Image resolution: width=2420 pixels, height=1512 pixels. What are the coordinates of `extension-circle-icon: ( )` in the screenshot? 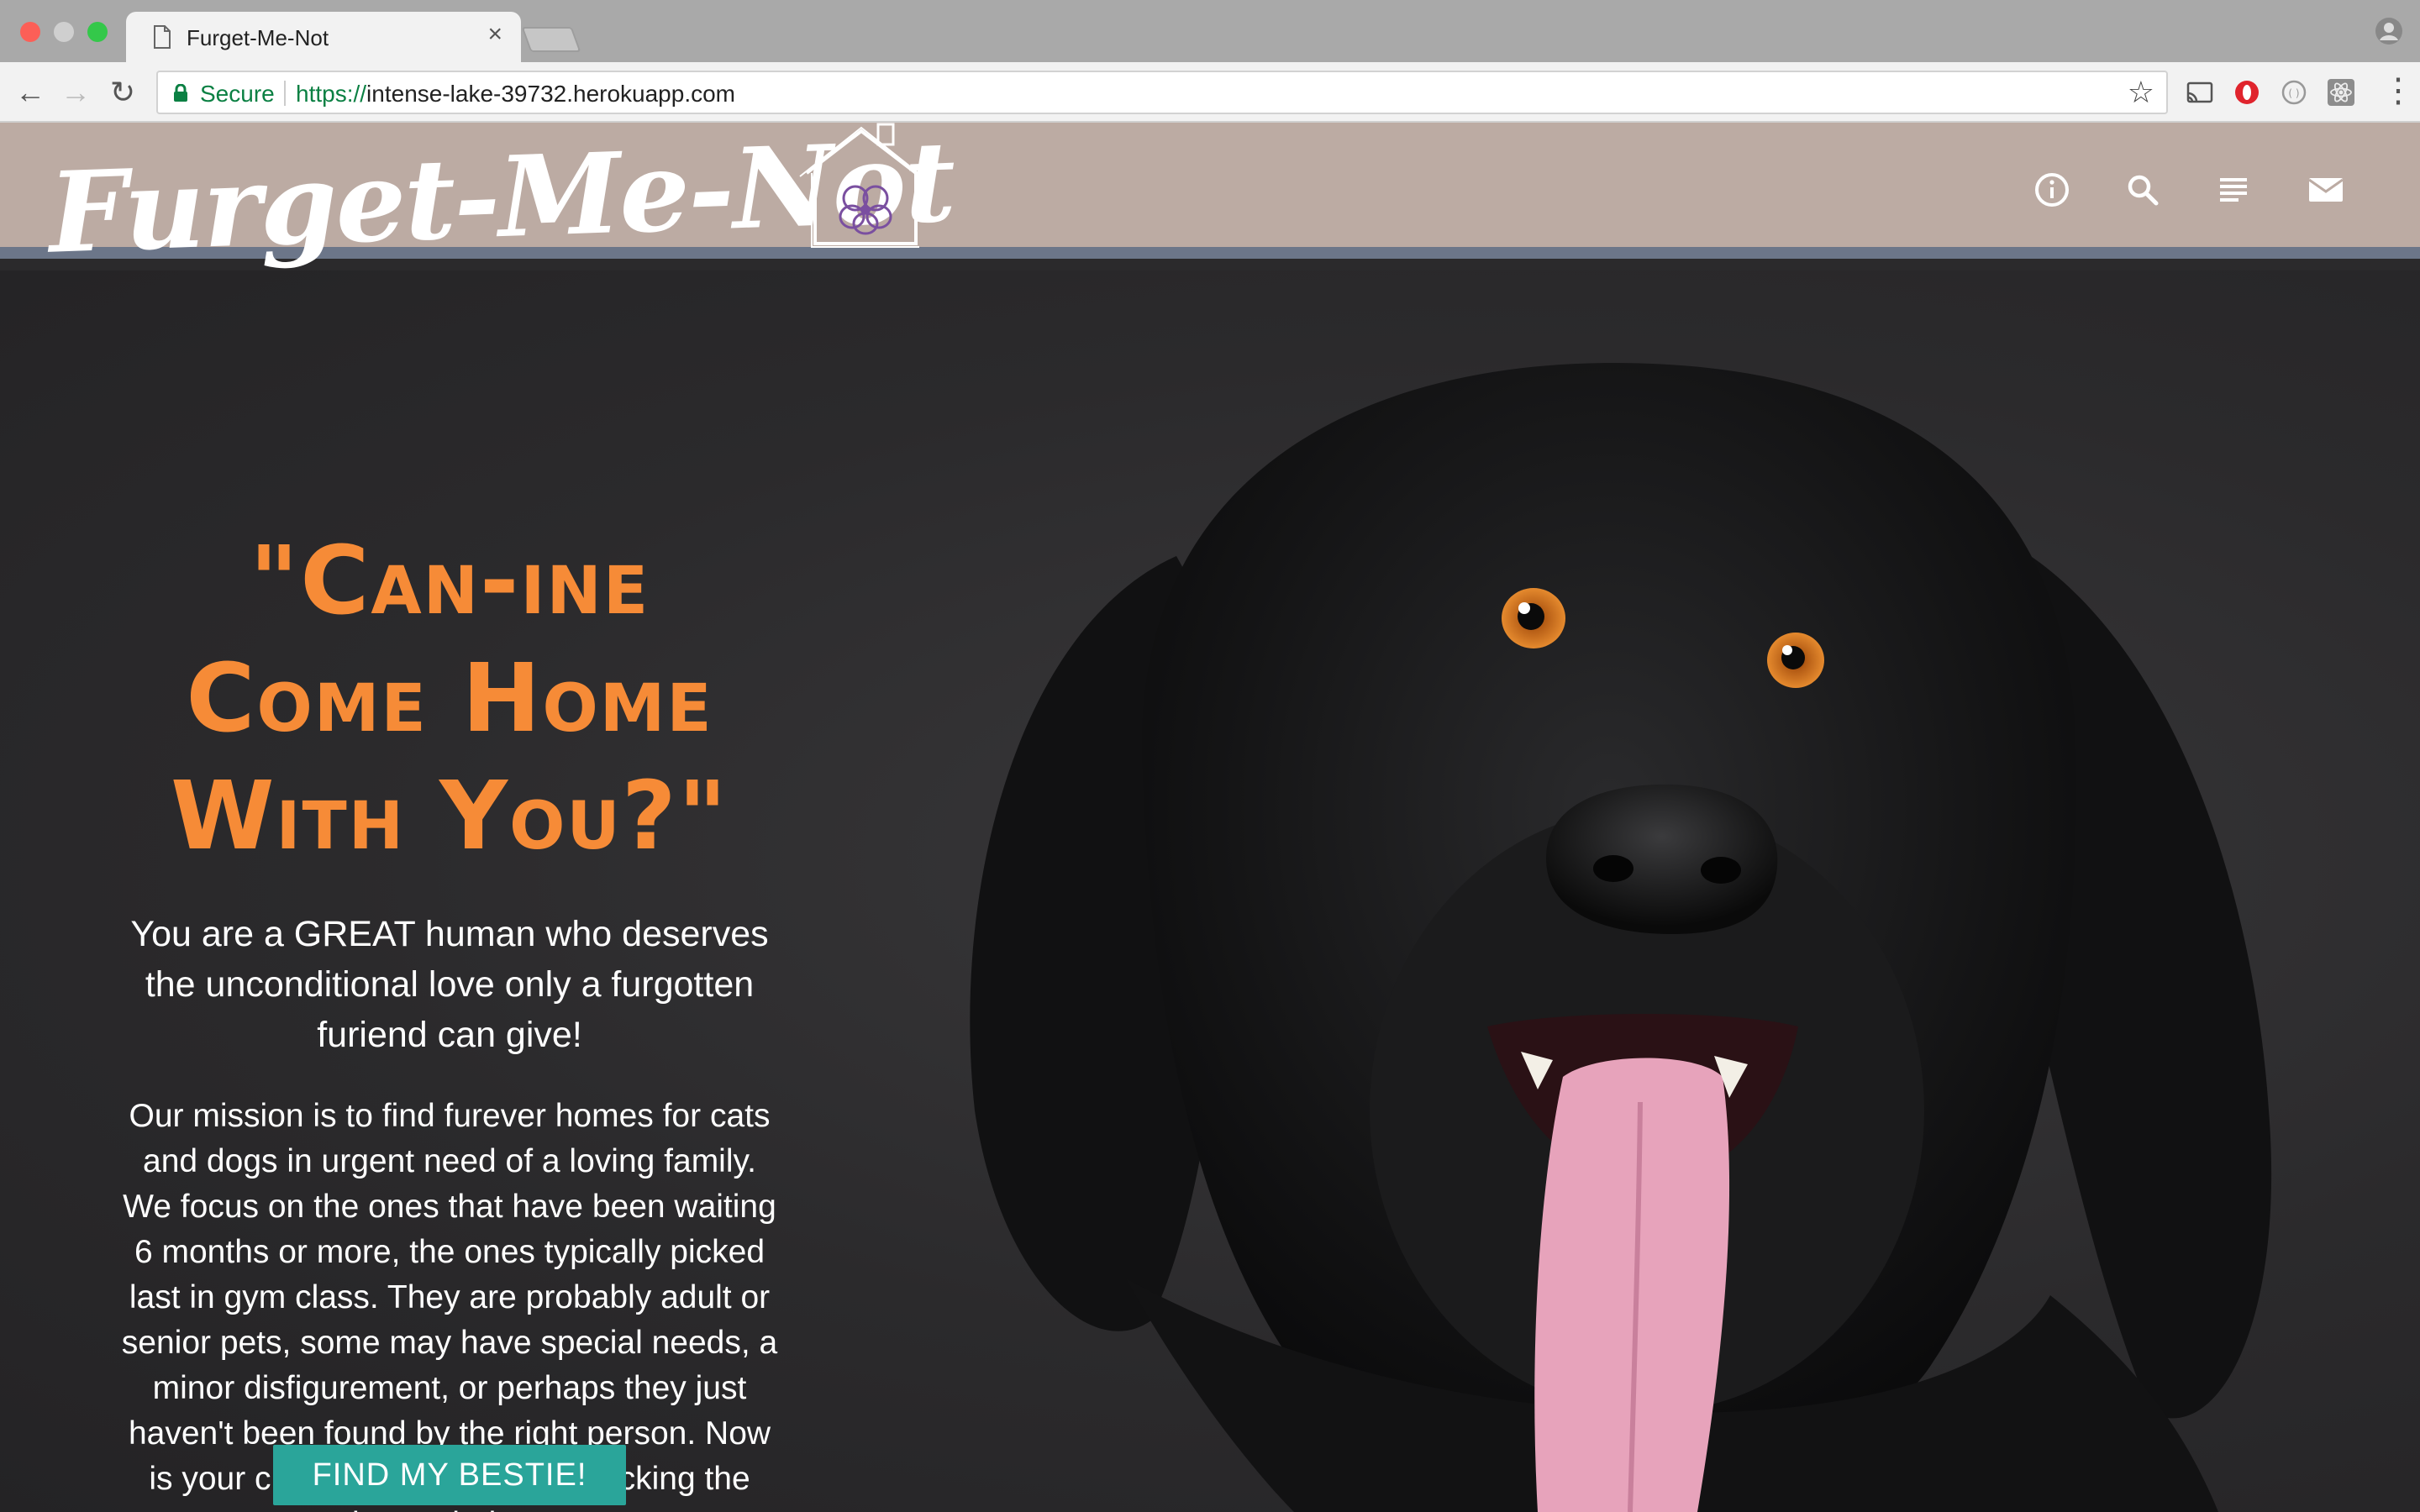 It's located at (2294, 92).